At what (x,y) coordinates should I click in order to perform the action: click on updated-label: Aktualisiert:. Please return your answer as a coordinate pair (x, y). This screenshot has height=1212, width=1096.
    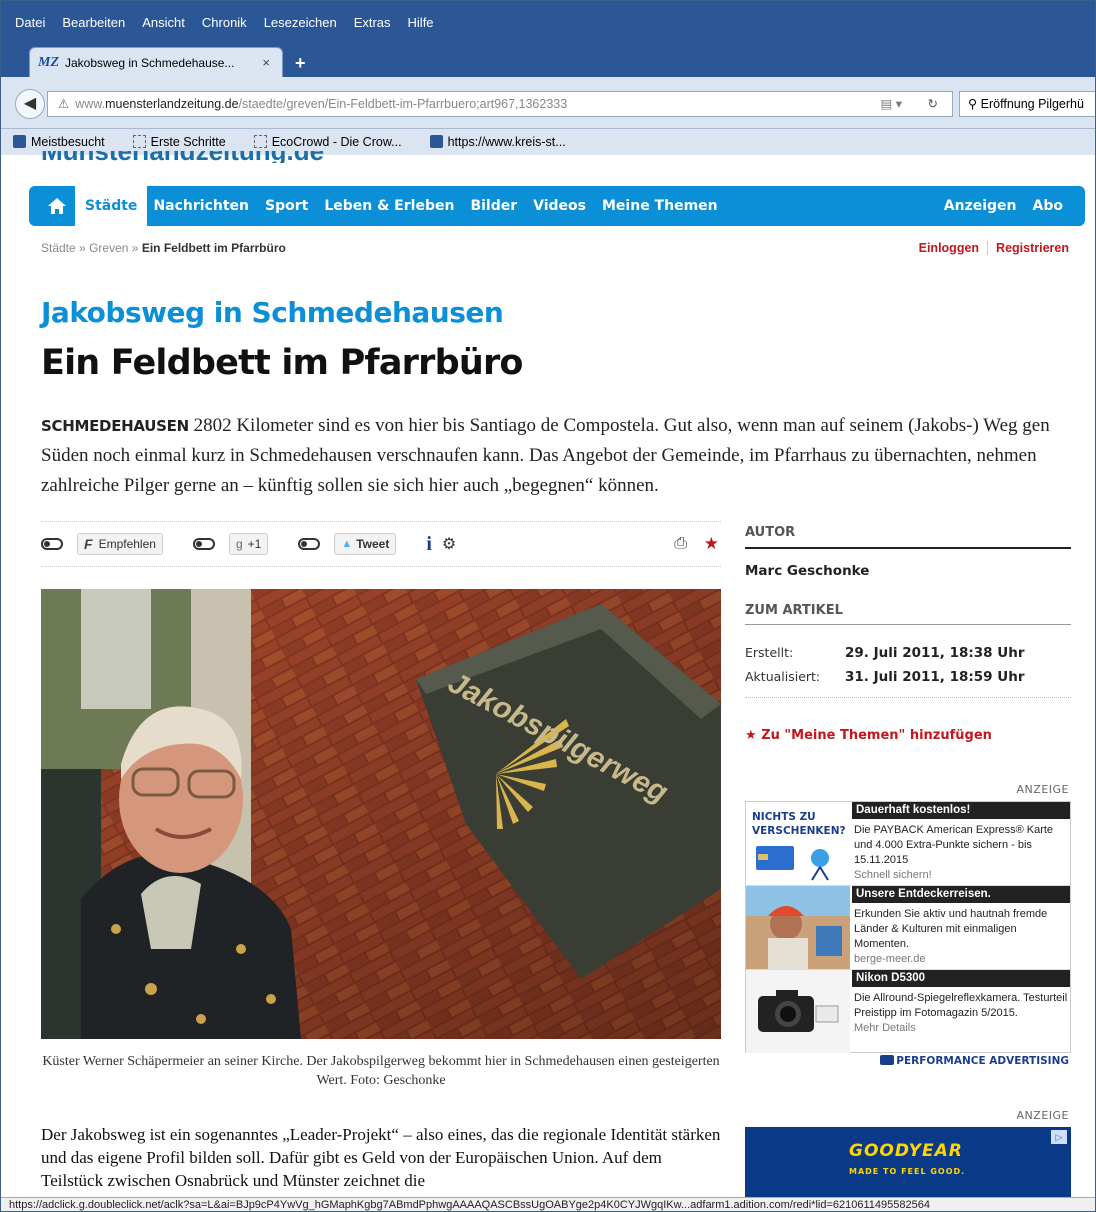
    Looking at the image, I should click on (783, 676).